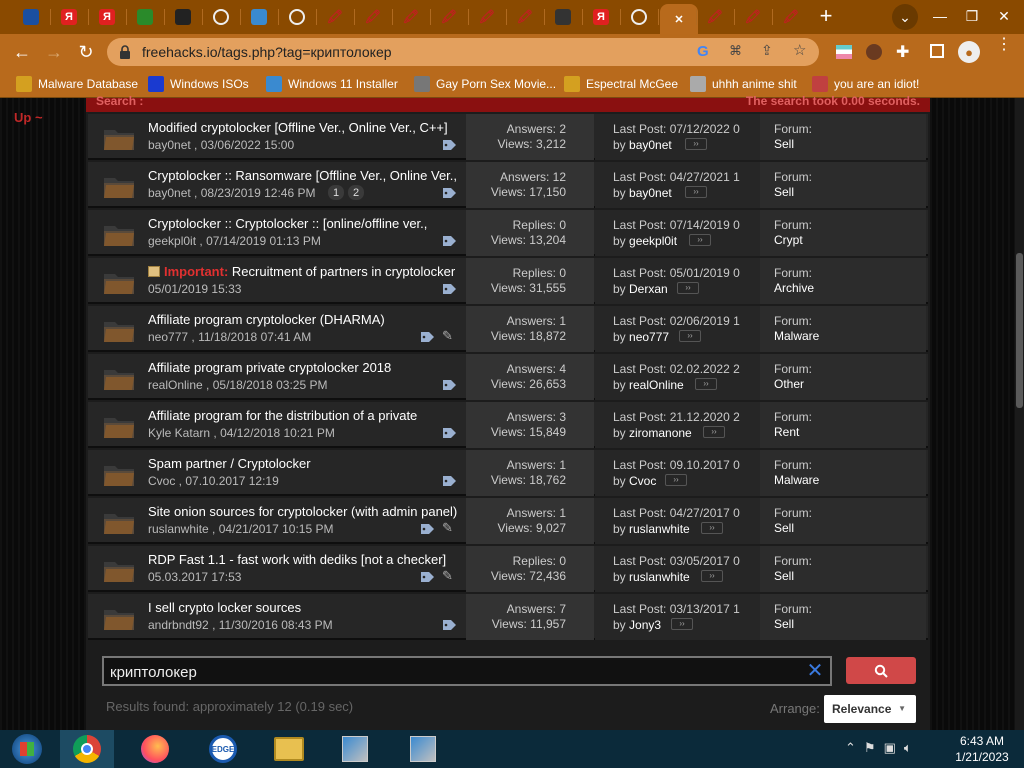 The image size is (1024, 768). I want to click on translate-icon: ⌘, so click(735, 51).